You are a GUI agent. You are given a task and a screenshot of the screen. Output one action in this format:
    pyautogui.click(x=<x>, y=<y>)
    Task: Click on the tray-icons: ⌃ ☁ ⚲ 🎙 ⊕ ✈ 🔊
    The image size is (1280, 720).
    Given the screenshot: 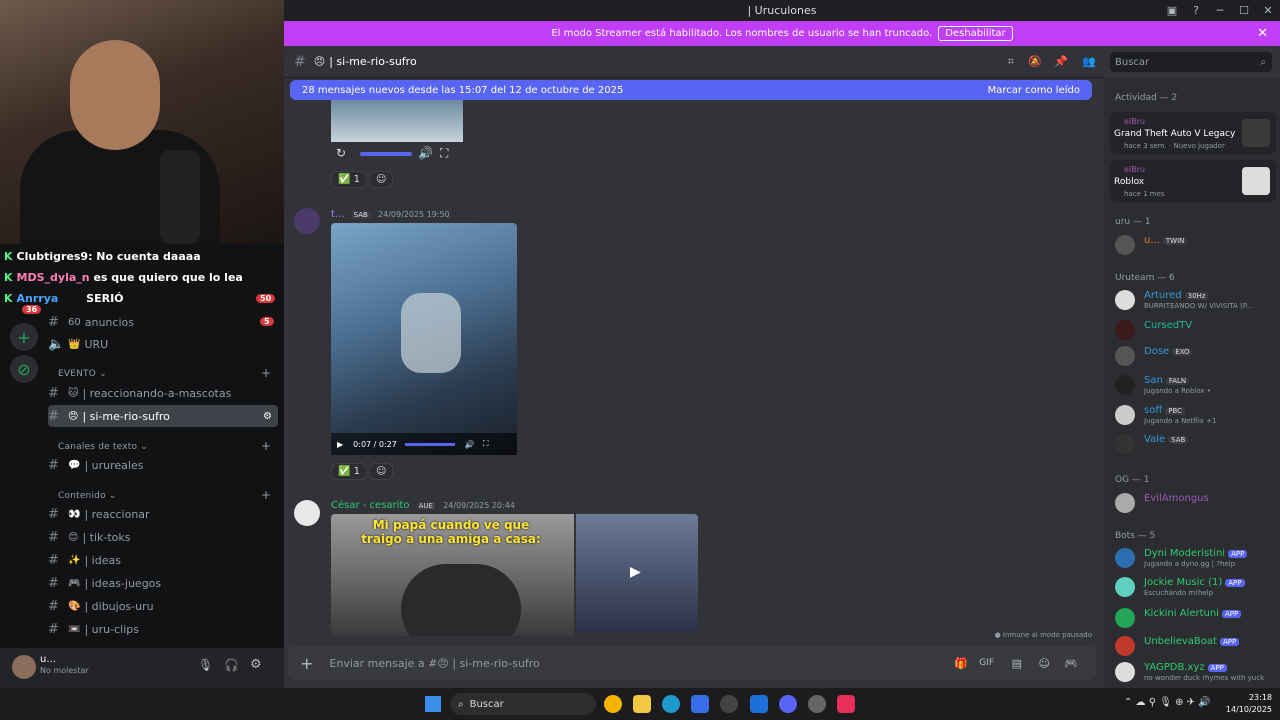 What is the action you would take?
    pyautogui.click(x=1167, y=702)
    